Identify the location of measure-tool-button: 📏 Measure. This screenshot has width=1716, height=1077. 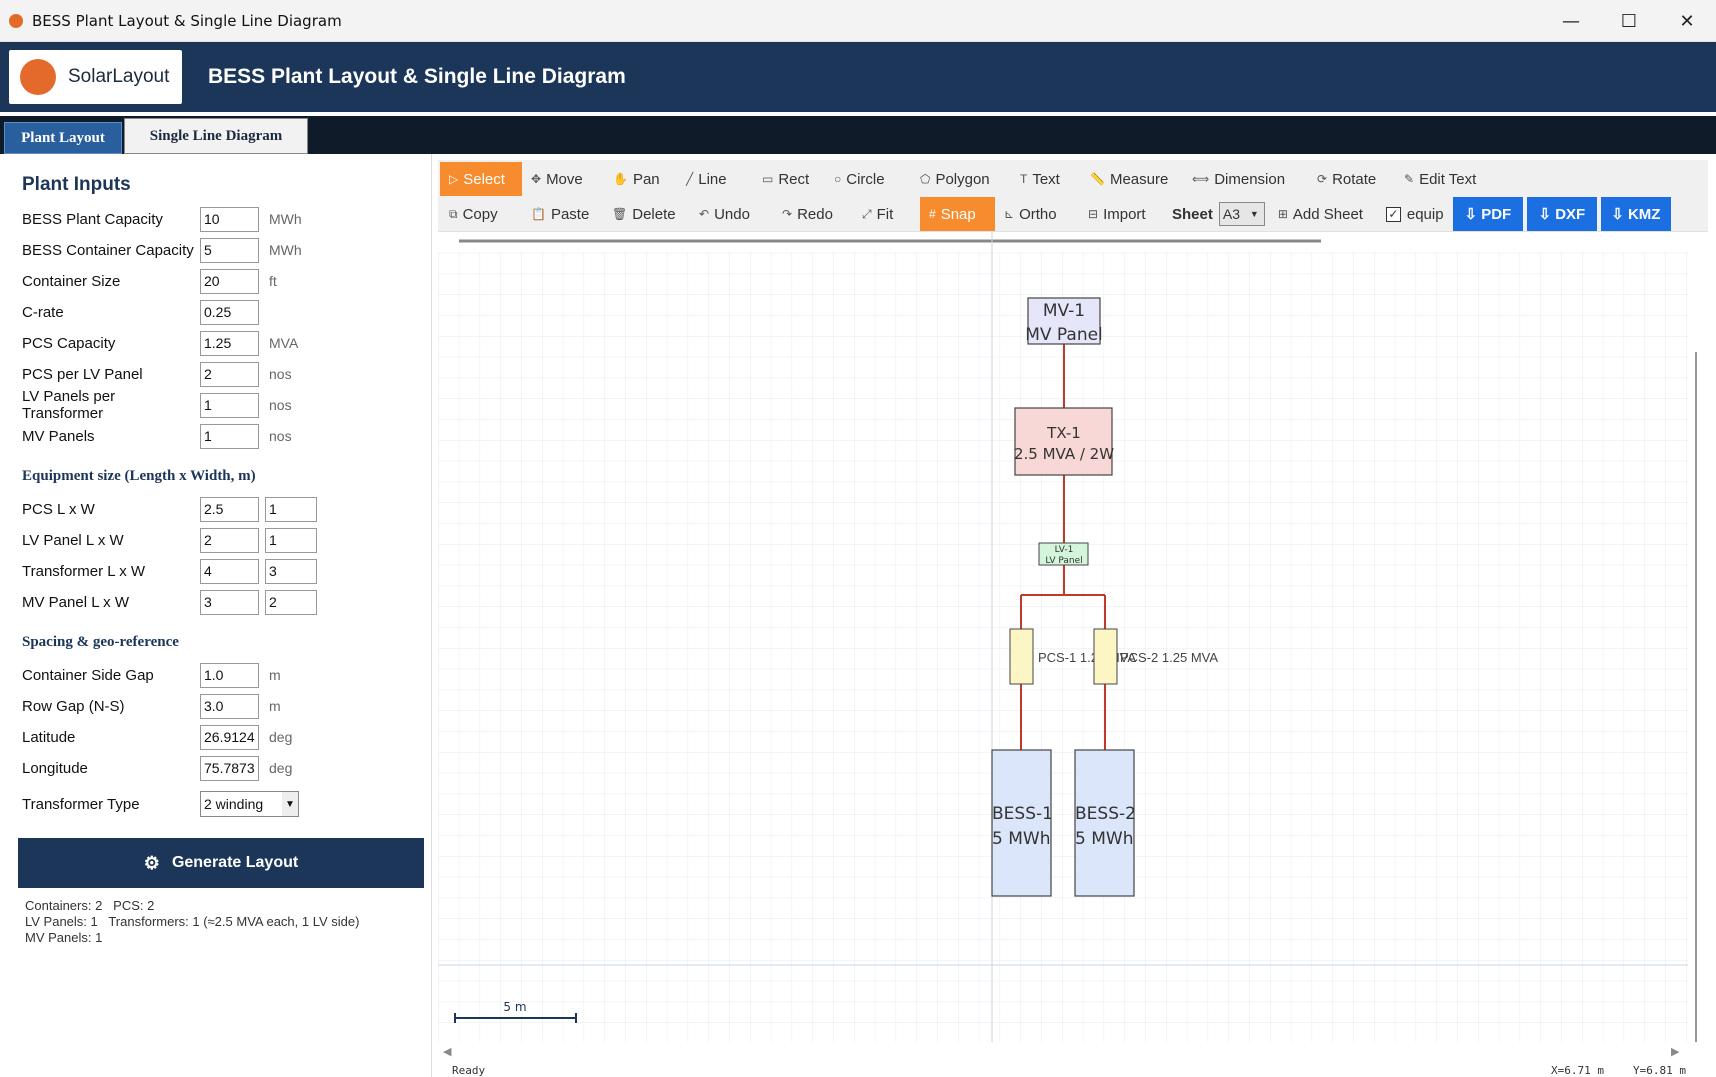
(1132, 179).